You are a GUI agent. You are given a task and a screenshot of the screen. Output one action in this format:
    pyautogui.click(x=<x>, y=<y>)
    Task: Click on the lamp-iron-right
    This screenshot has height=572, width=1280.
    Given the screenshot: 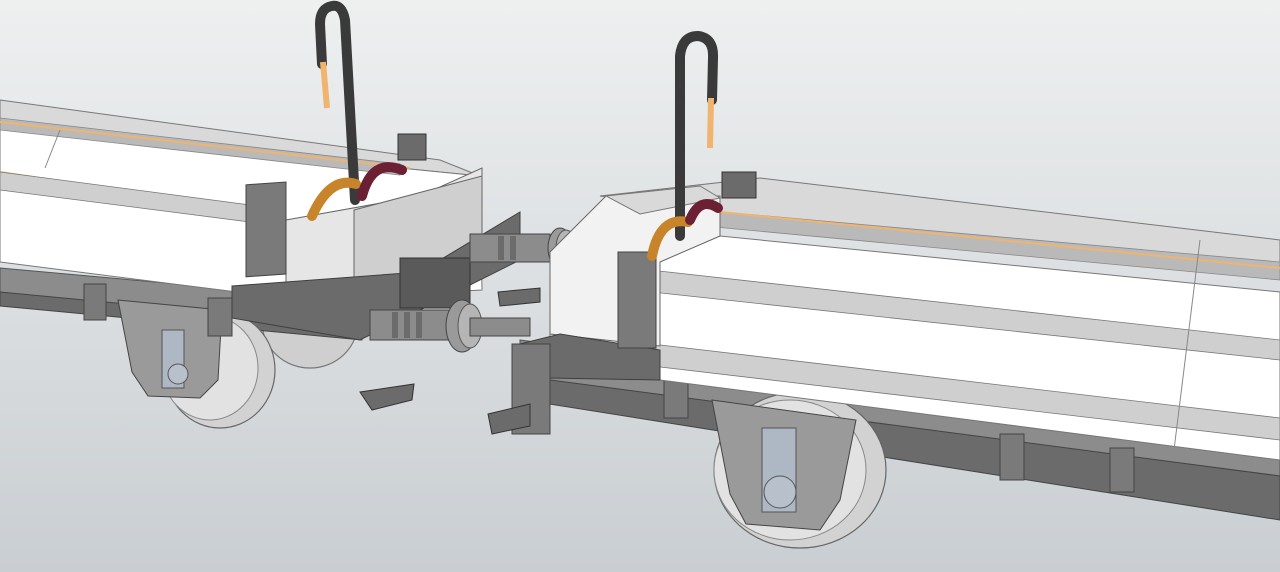 What is the action you would take?
    pyautogui.click(x=739, y=185)
    